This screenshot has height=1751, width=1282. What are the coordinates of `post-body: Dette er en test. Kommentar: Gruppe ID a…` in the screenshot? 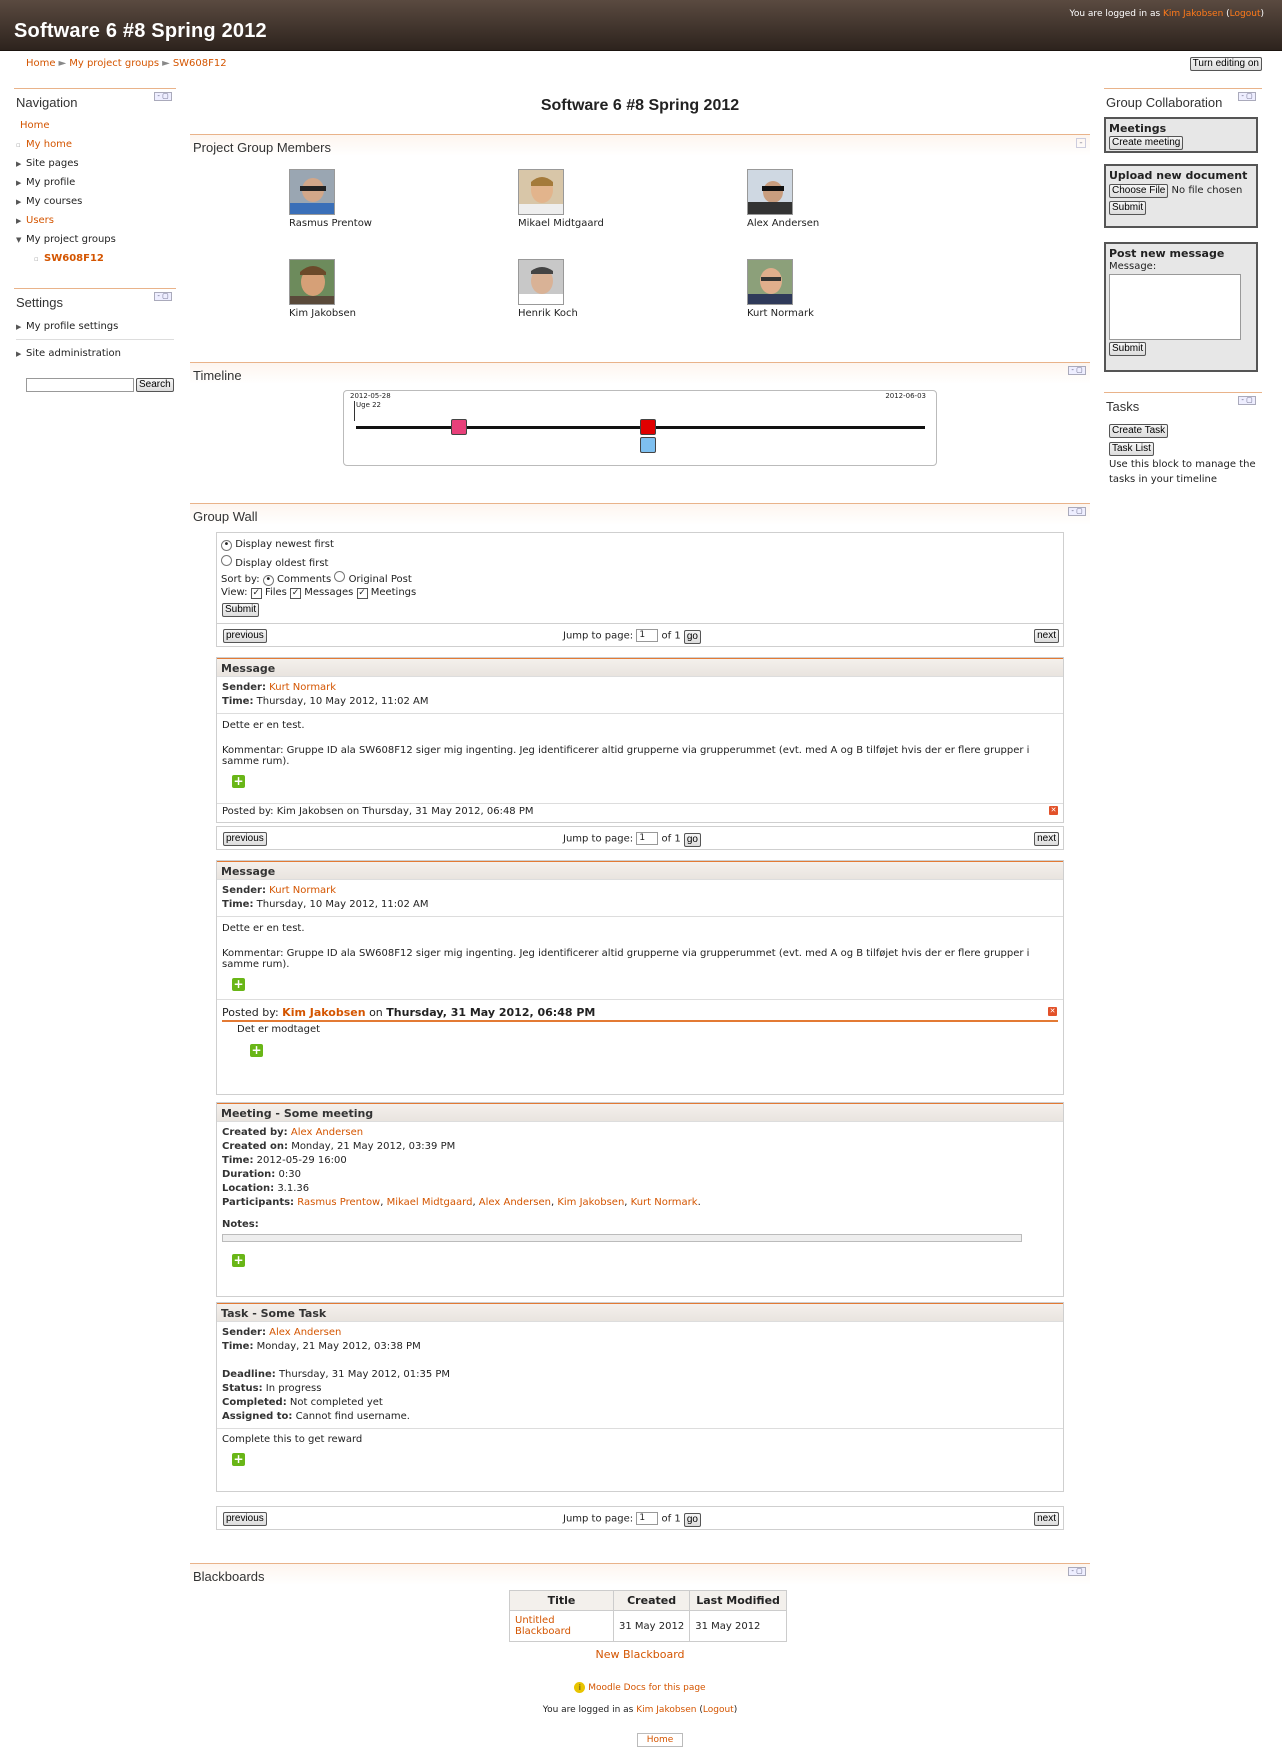 It's located at (640, 958).